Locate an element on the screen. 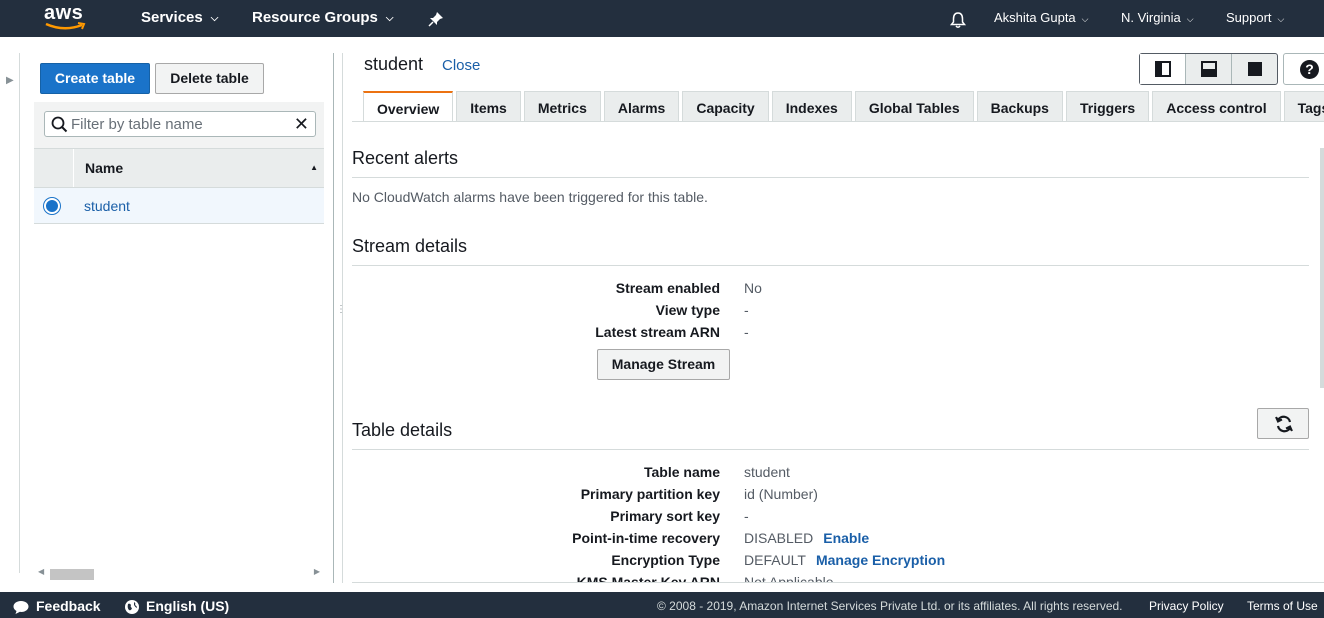  language-selector: English (US) is located at coordinates (176, 605).